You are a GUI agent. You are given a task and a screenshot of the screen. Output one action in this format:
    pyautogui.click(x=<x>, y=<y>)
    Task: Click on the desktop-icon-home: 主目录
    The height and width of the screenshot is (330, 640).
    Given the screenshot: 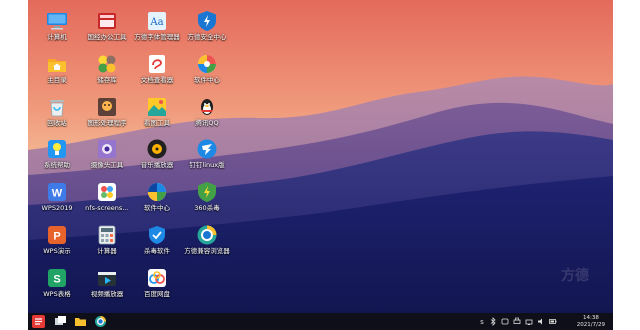 What is the action you would take?
    pyautogui.click(x=57, y=69)
    